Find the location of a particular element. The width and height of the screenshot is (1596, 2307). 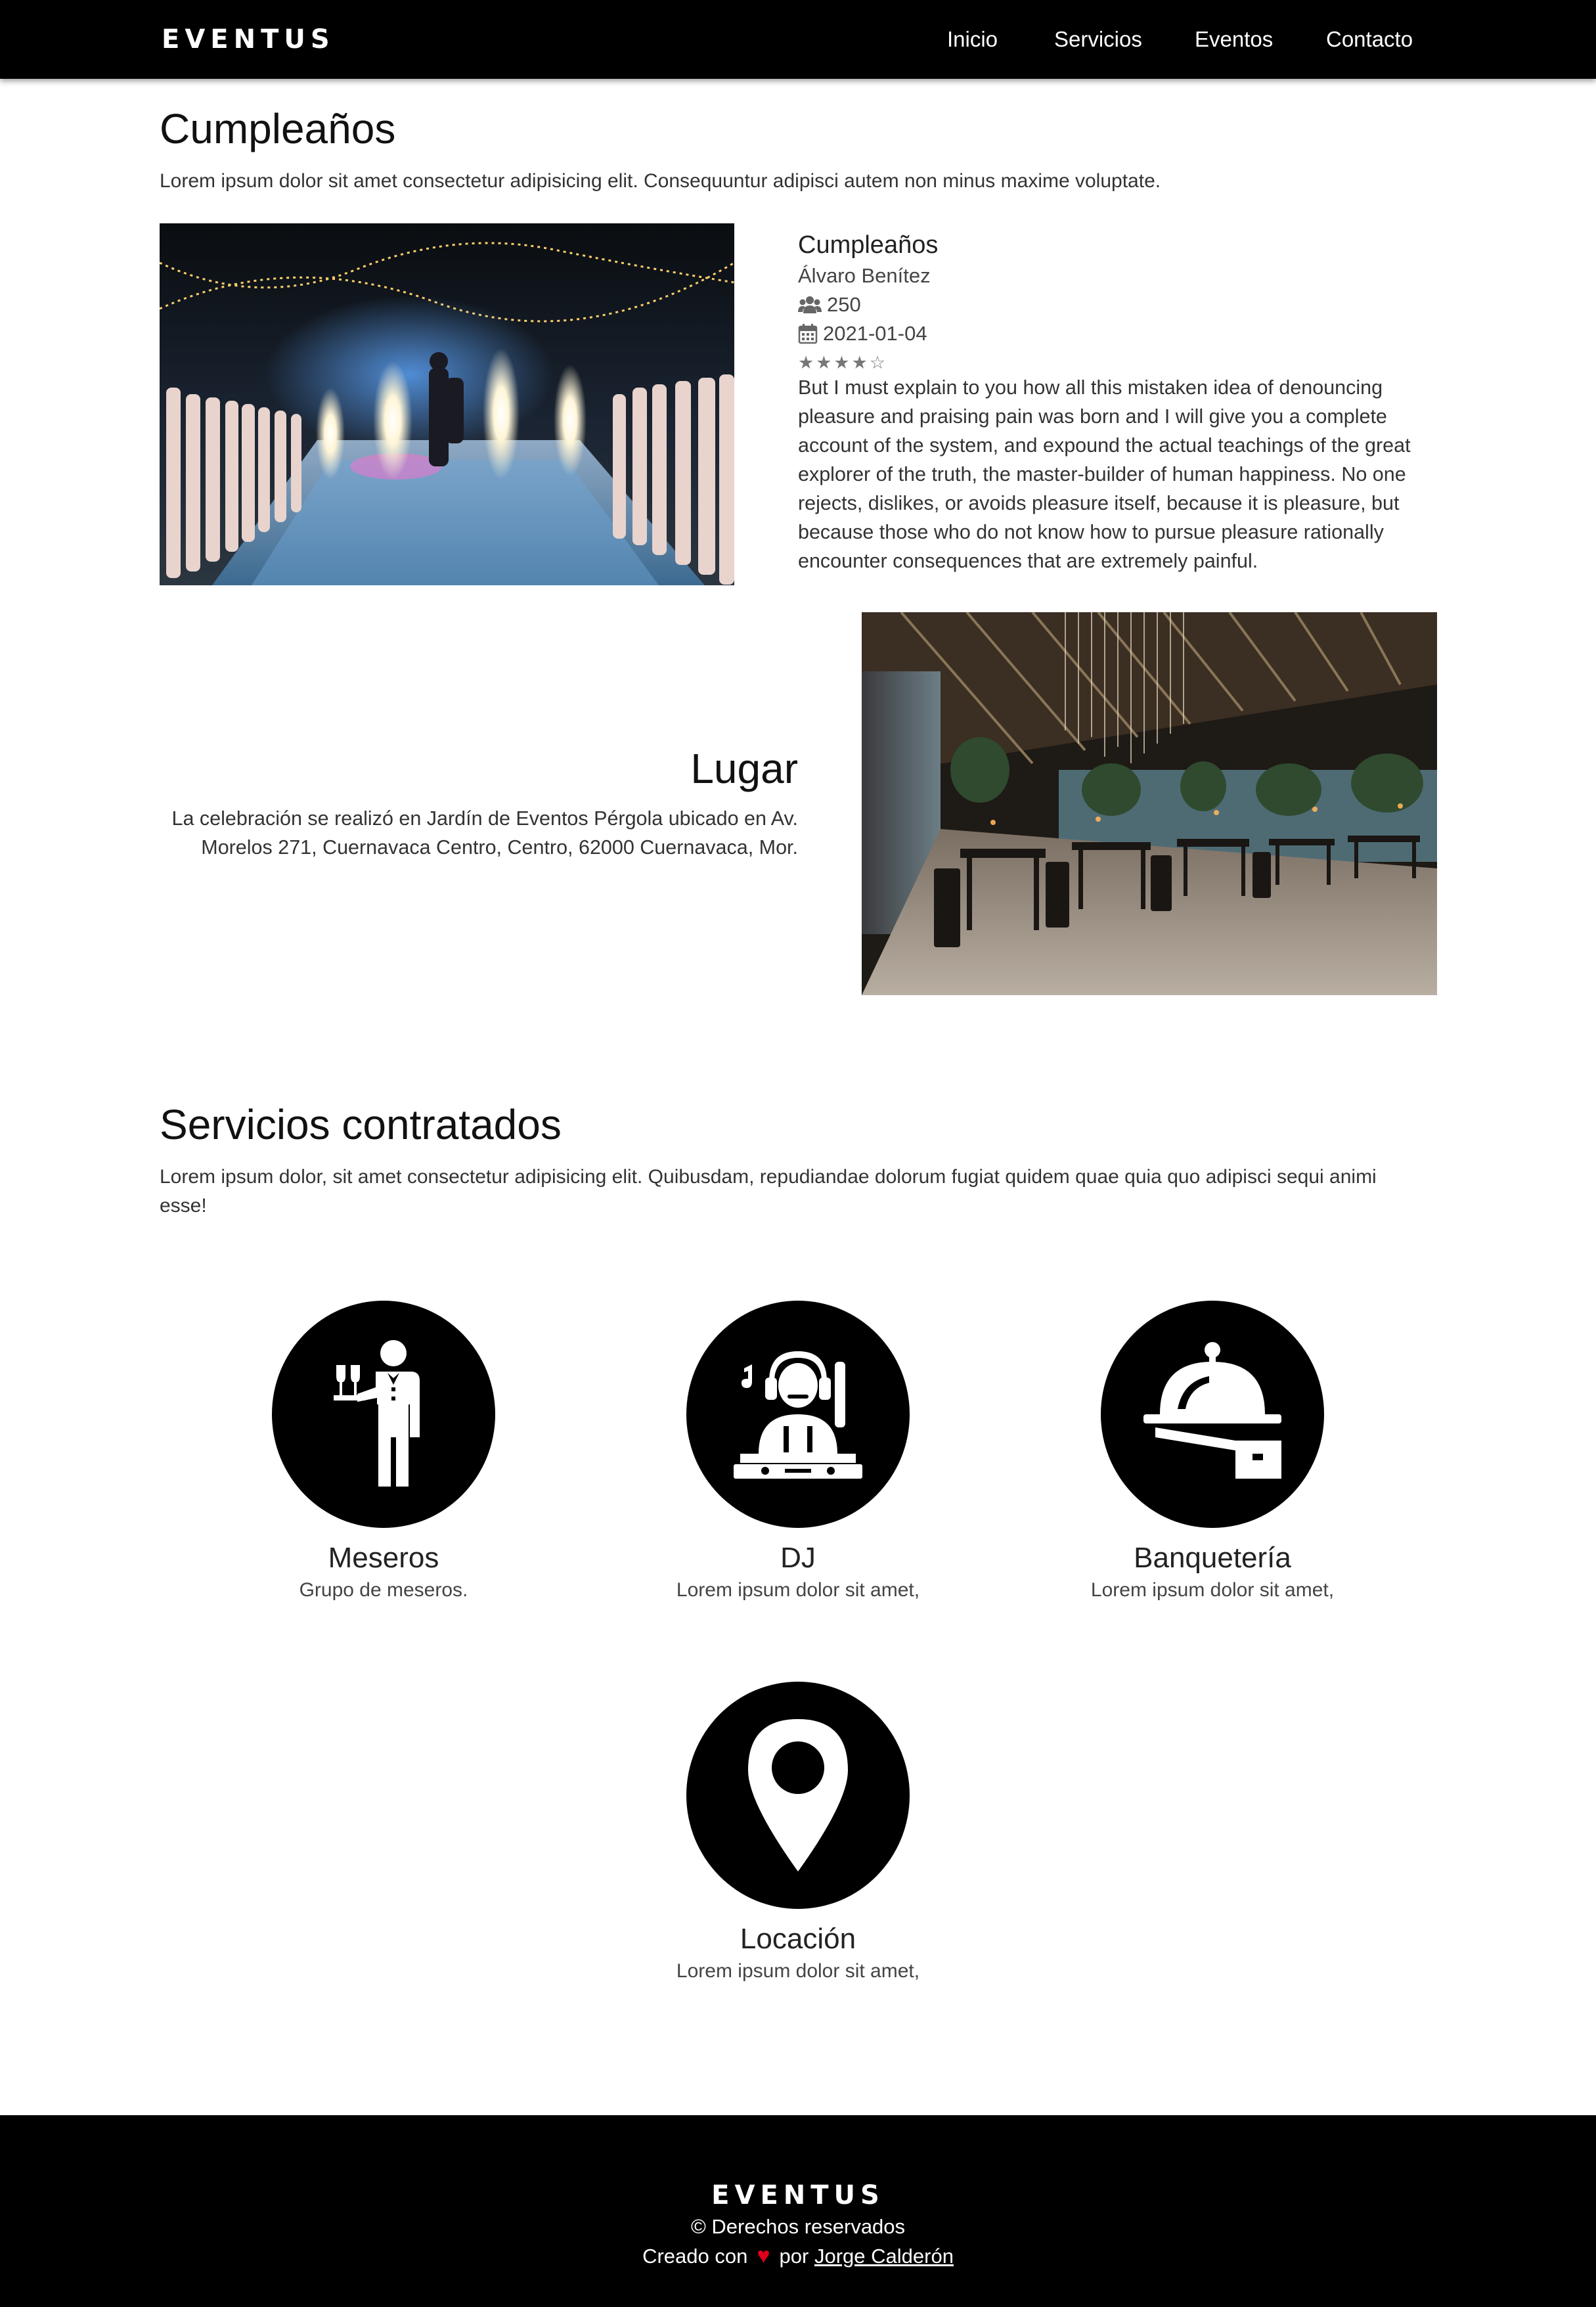

footer-created-prefix: Creado con is located at coordinates (695, 2256).